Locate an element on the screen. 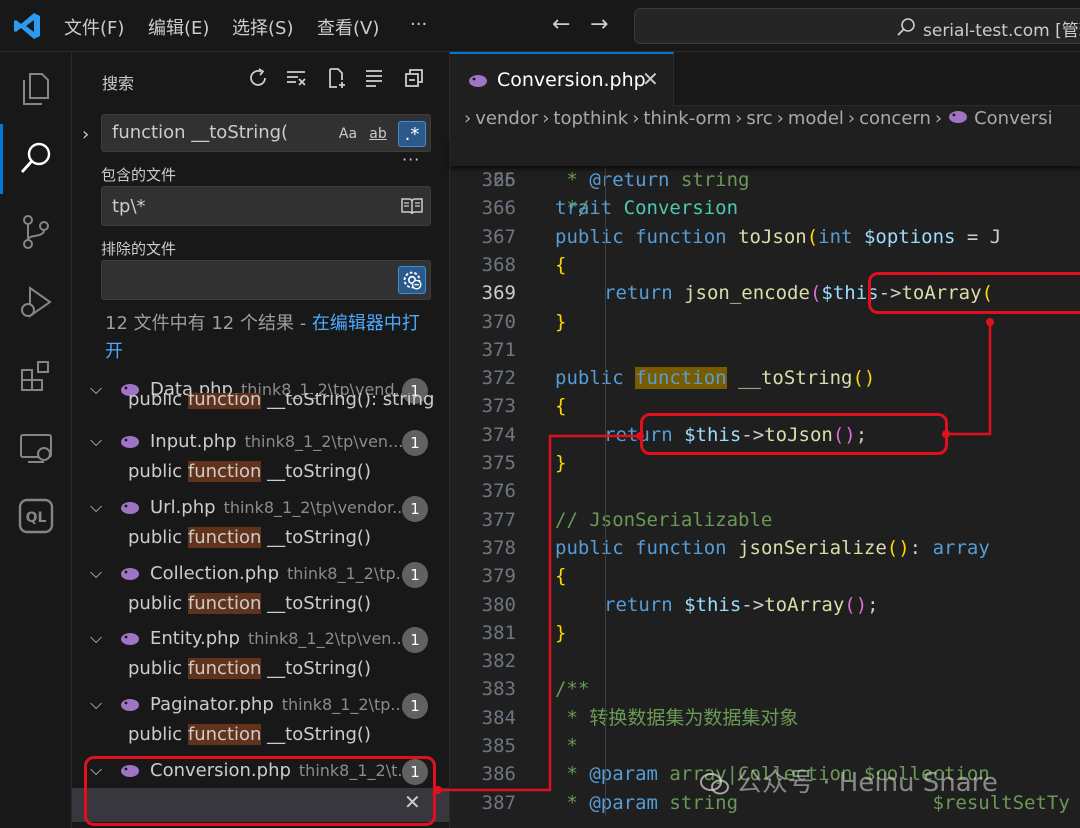 This screenshot has width=1080, height=828. search-icon is located at coordinates (36, 158).